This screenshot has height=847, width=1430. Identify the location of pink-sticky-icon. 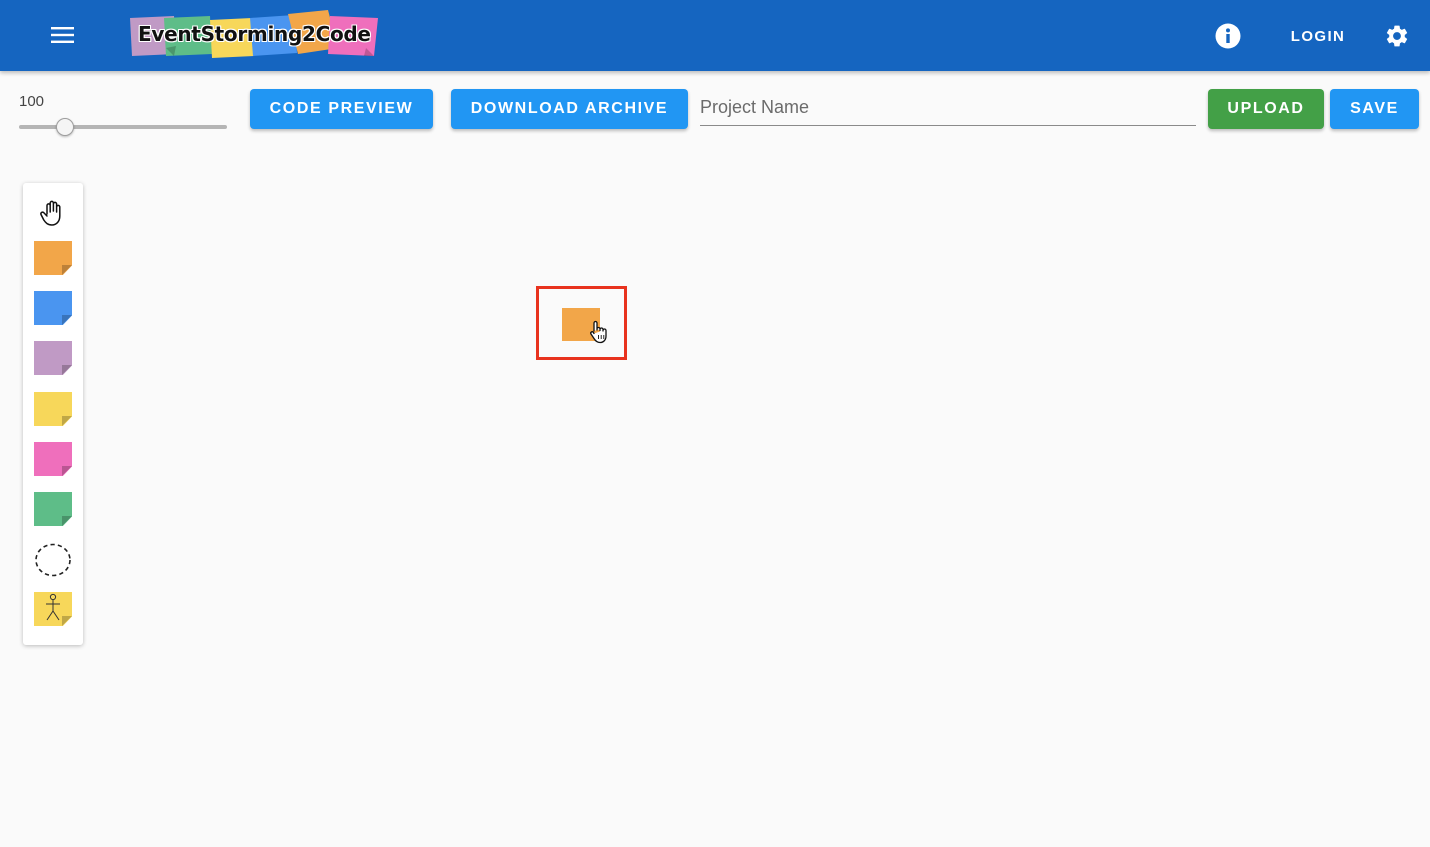
(53, 459).